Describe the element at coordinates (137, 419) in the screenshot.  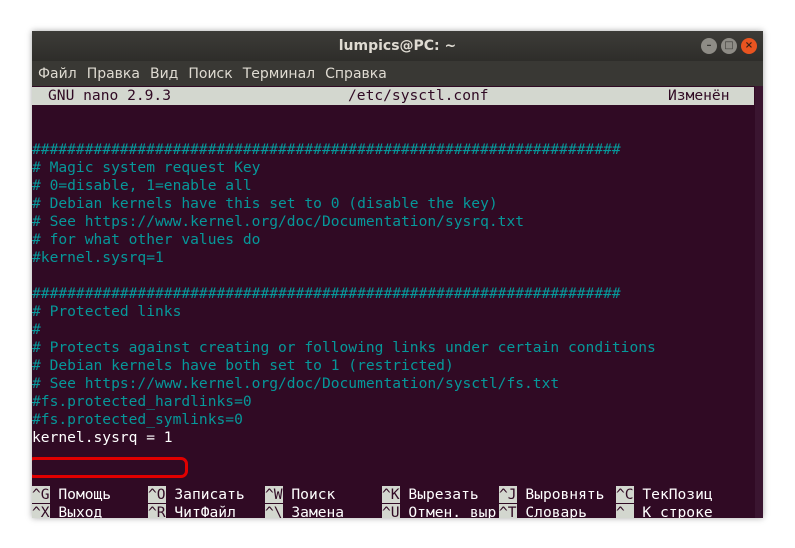
I see `comment-line: #fs.protected_symlinks=0` at that location.